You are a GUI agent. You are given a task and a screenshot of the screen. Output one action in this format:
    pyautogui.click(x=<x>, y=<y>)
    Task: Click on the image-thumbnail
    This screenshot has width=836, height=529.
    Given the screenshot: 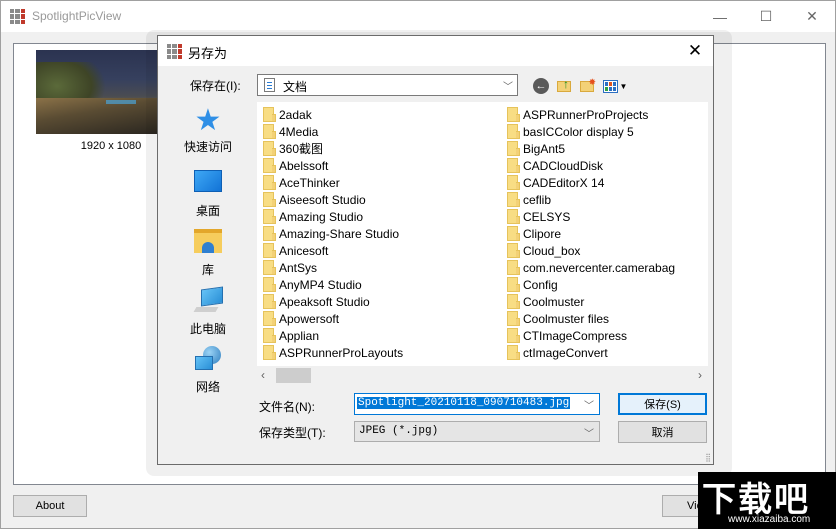 What is the action you would take?
    pyautogui.click(x=97, y=92)
    